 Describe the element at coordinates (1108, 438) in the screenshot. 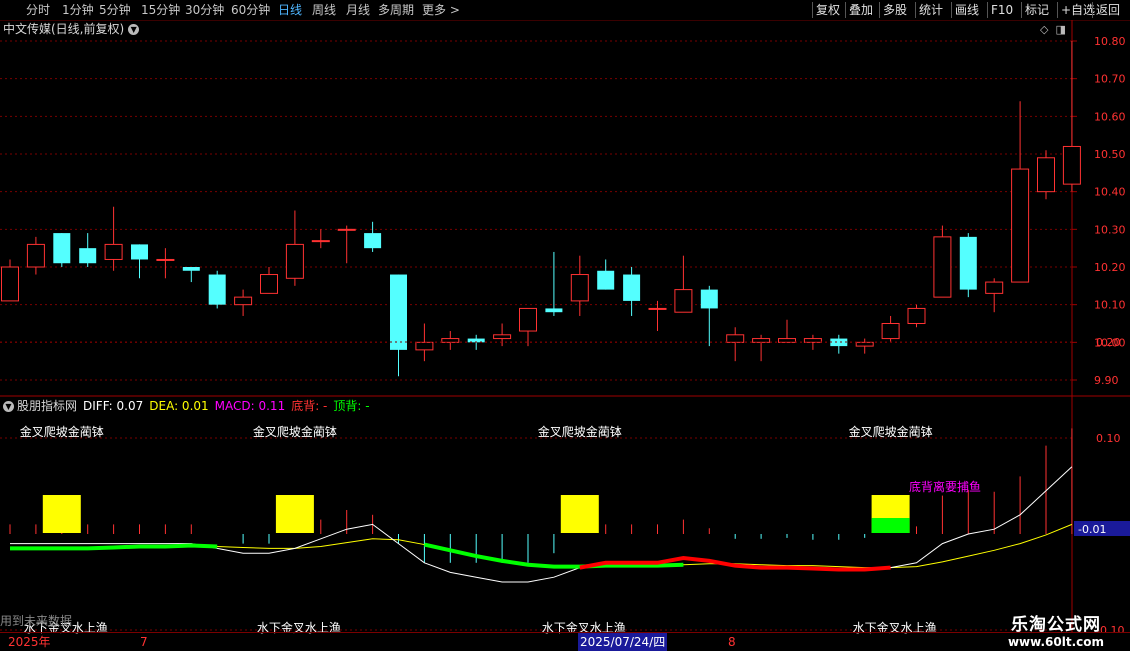

I see `macd-tick-label: 0.10` at that location.